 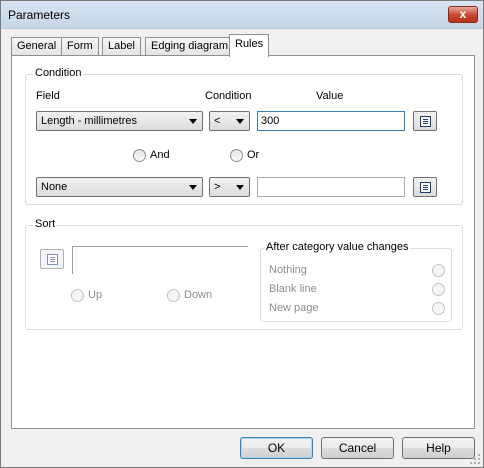 I want to click on sort-field-picker-button, so click(x=52, y=259).